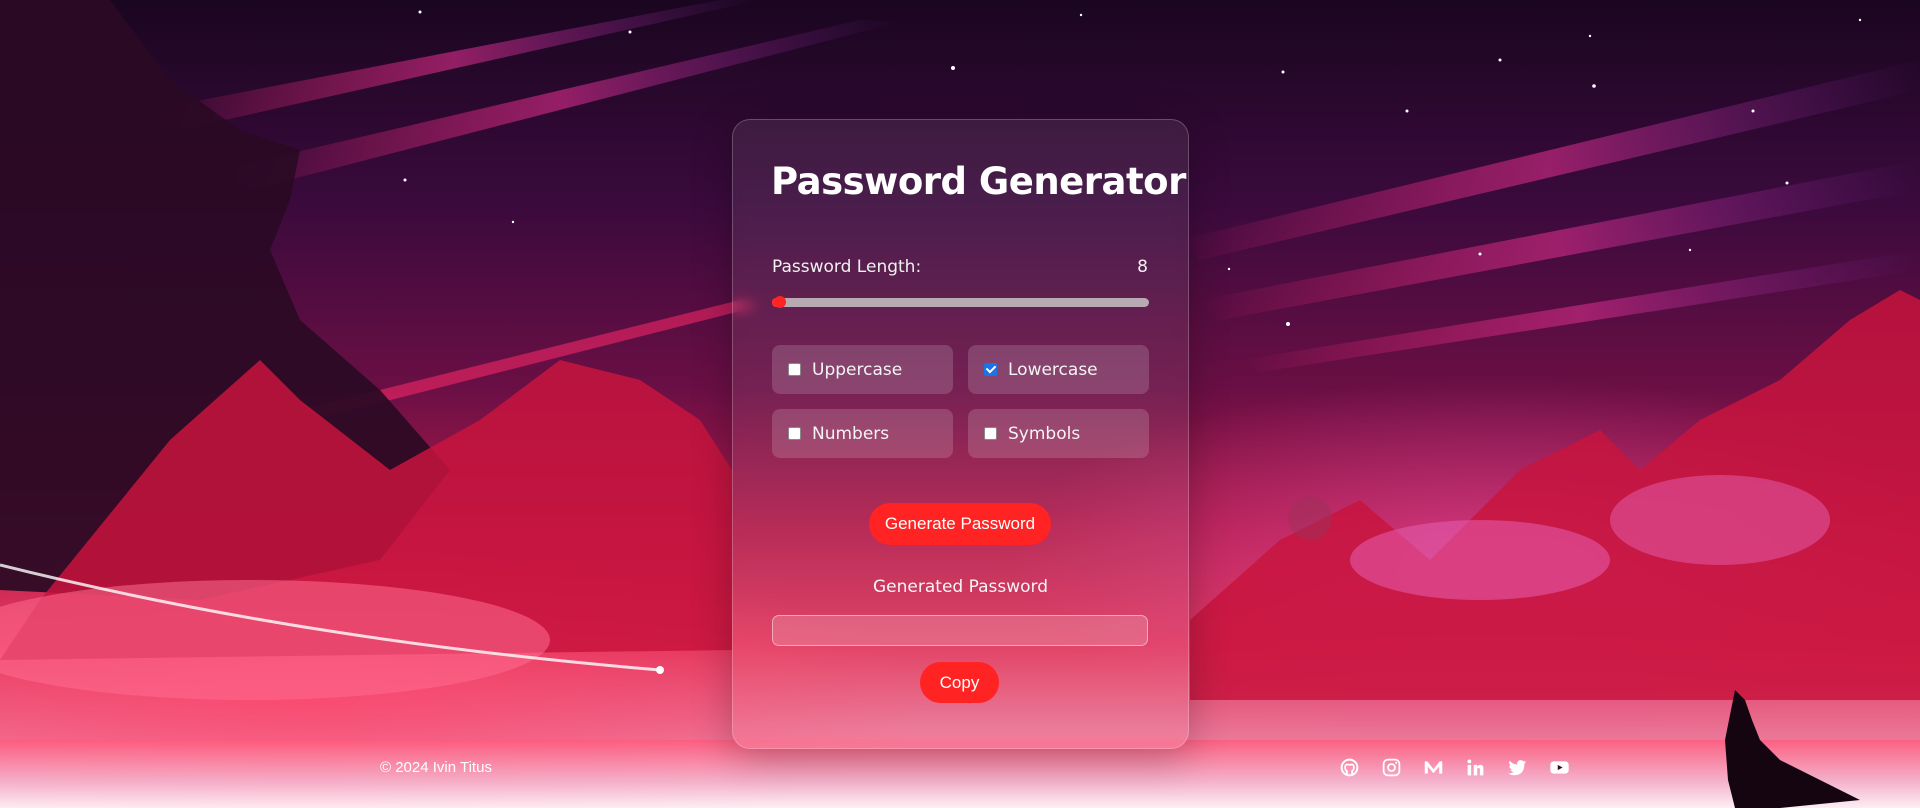 The image size is (1920, 808). Describe the element at coordinates (1433, 767) in the screenshot. I see `medium-icon` at that location.